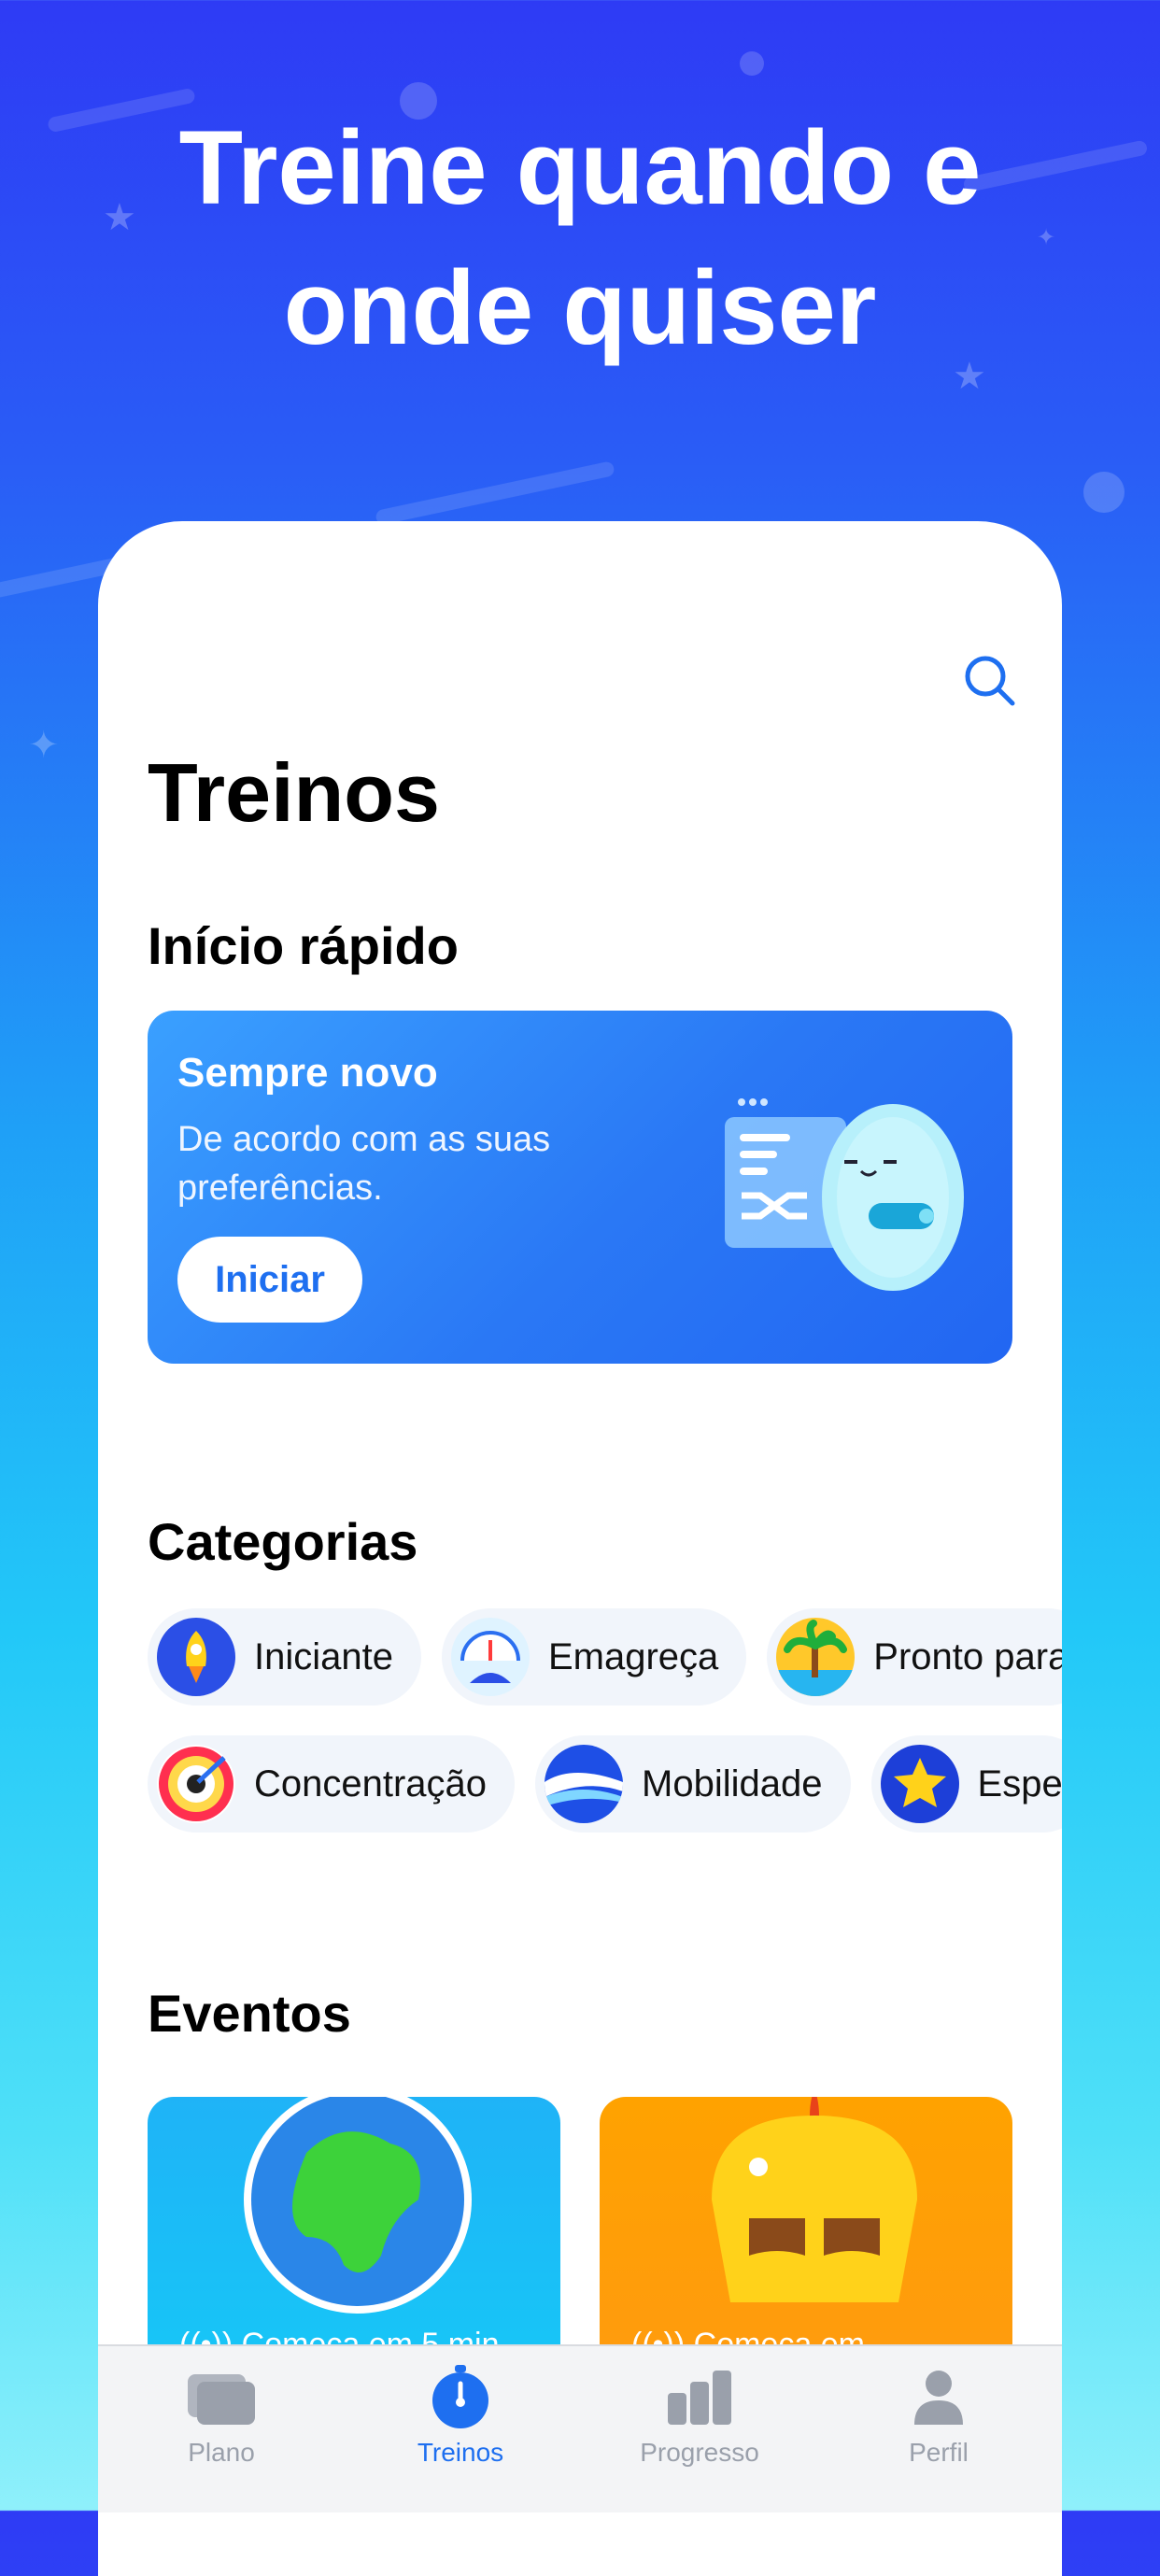  Describe the element at coordinates (580, 167) in the screenshot. I see `headline-line-1: Treine quando e` at that location.